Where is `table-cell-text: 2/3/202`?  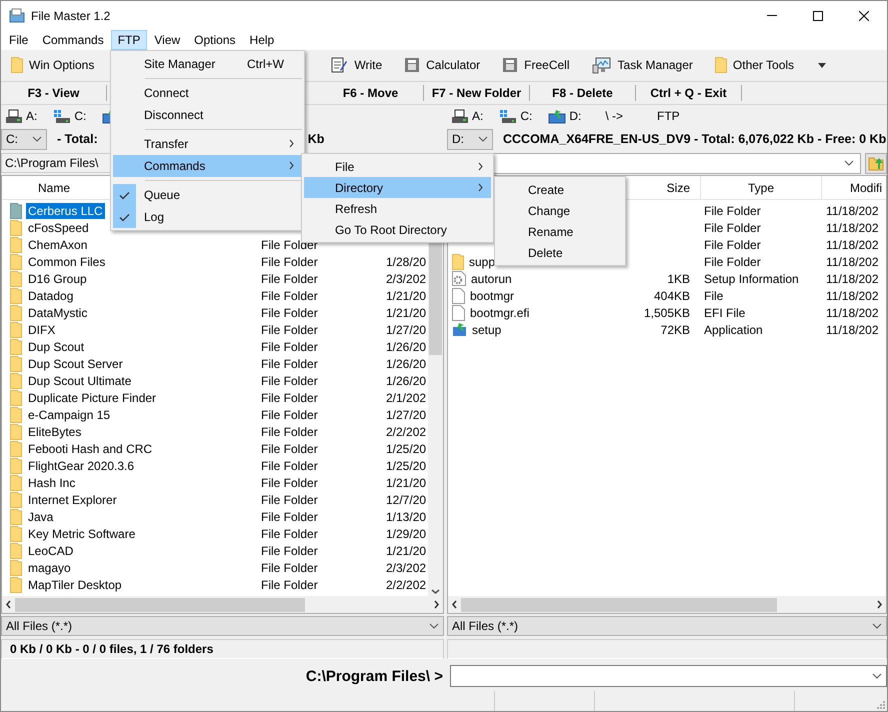 table-cell-text: 2/3/202 is located at coordinates (406, 567).